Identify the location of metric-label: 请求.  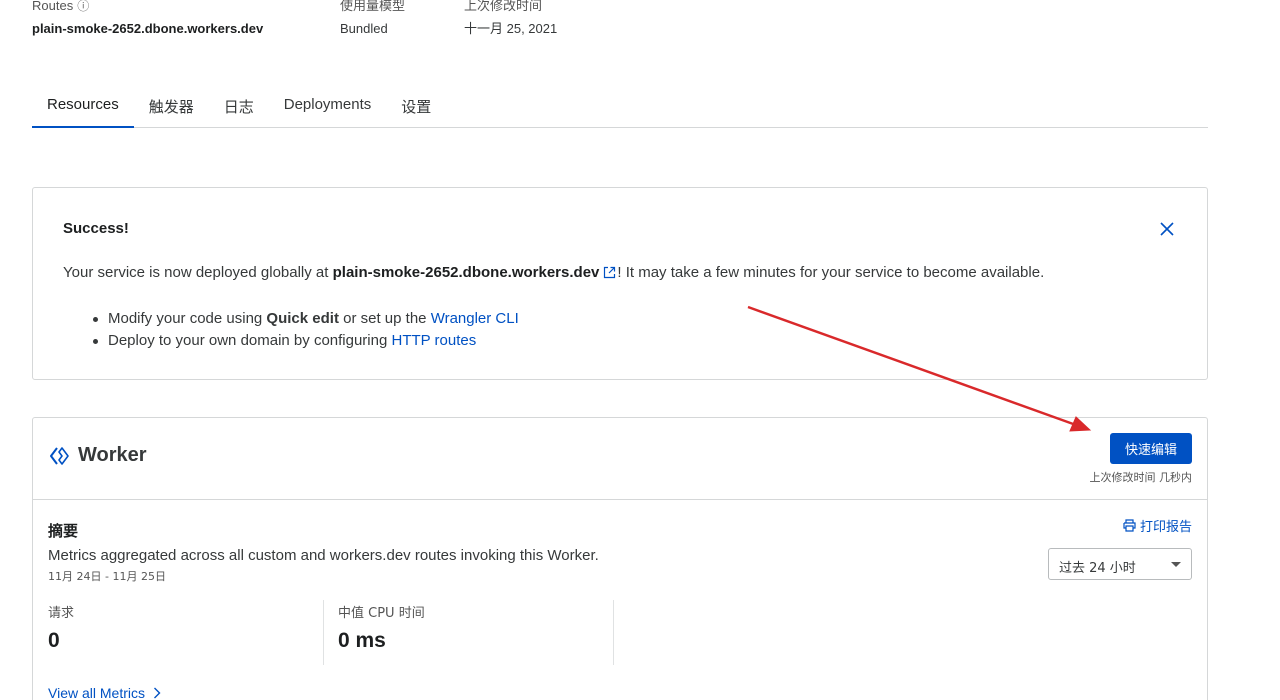
(61, 613).